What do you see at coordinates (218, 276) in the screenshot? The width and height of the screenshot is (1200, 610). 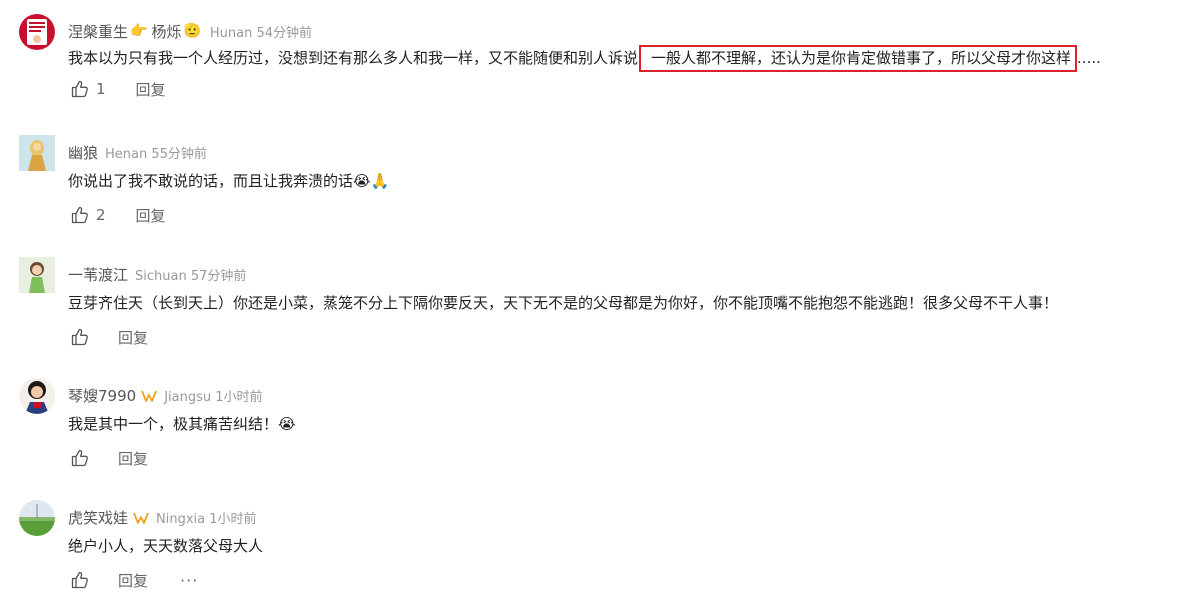 I see `time-text: 57分钟前` at bounding box center [218, 276].